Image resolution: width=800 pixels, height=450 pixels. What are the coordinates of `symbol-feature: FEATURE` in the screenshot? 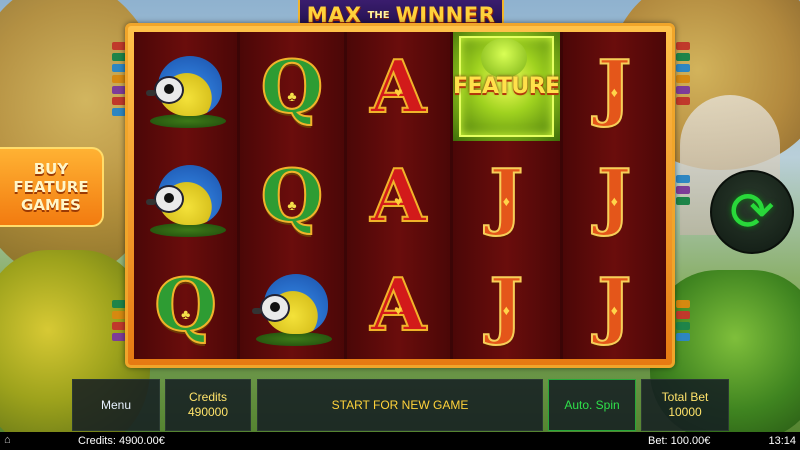 It's located at (506, 86).